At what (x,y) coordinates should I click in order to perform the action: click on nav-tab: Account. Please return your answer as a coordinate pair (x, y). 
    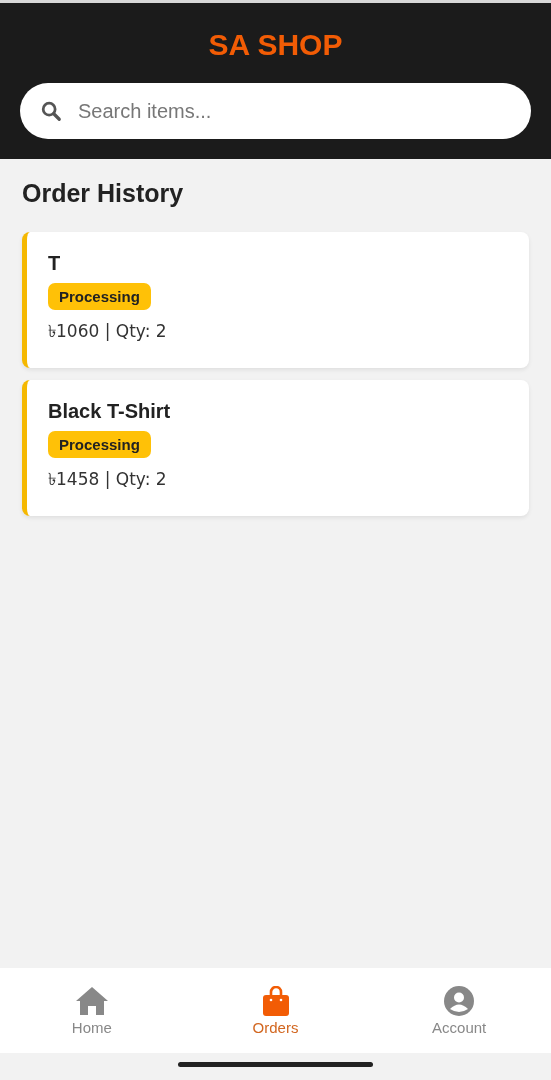
    Looking at the image, I should click on (459, 1010).